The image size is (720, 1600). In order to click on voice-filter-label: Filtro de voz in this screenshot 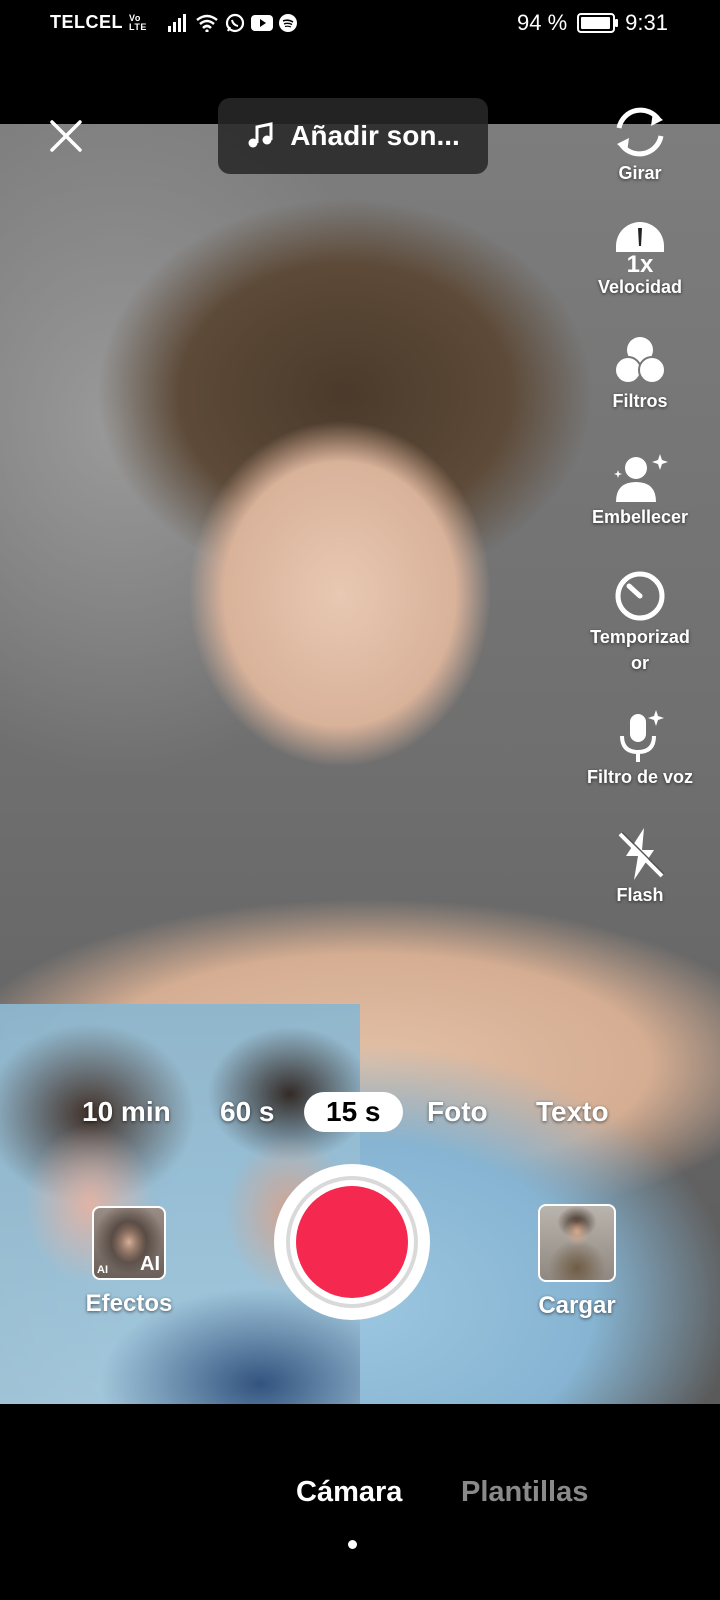, I will do `click(639, 777)`.